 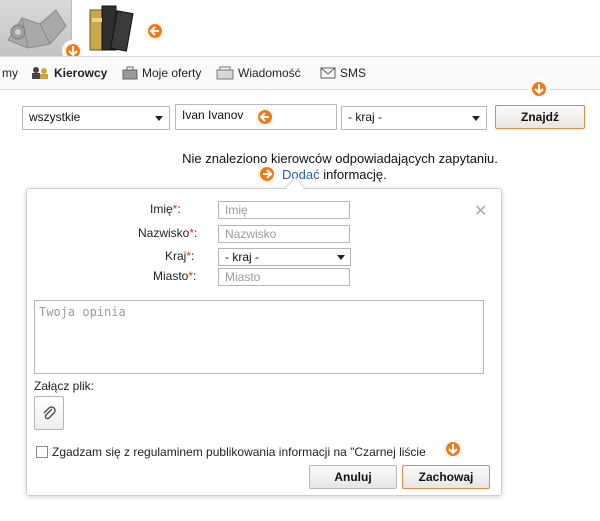 What do you see at coordinates (259, 337) in the screenshot?
I see `opinion-textarea: Twoja opinia` at bounding box center [259, 337].